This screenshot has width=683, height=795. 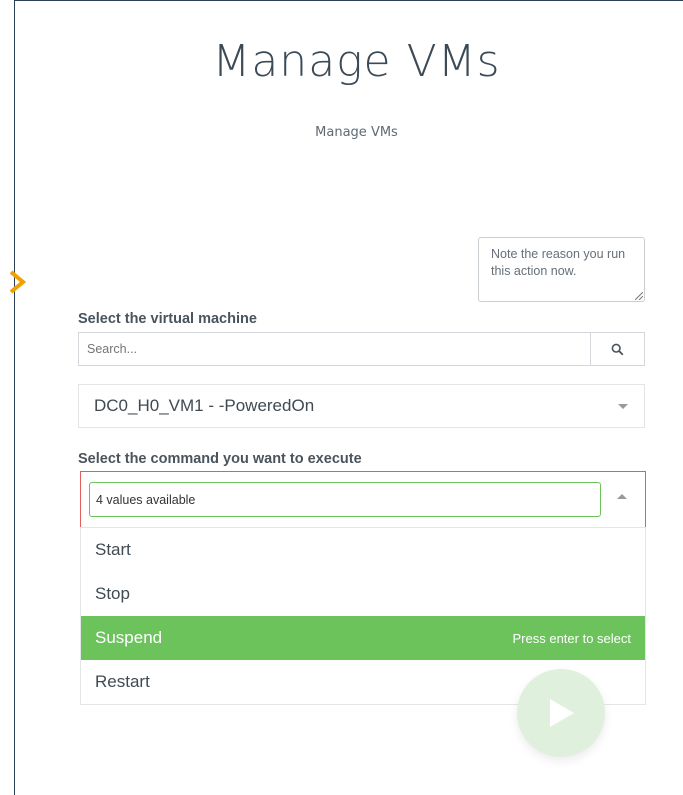 What do you see at coordinates (639, 296) in the screenshot?
I see `resize-grip-icon` at bounding box center [639, 296].